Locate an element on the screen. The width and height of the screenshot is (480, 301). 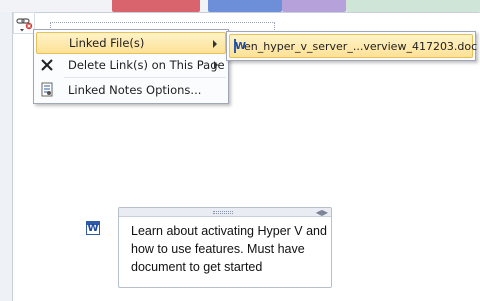
note-container-header: ◀▶ is located at coordinates (225, 212).